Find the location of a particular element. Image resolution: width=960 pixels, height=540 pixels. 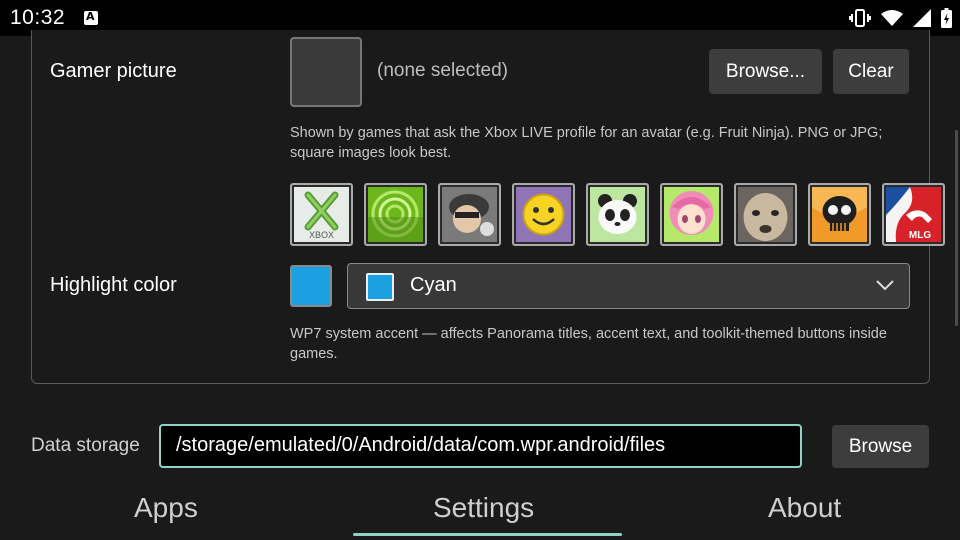

avatar-option-smiley is located at coordinates (543, 214).